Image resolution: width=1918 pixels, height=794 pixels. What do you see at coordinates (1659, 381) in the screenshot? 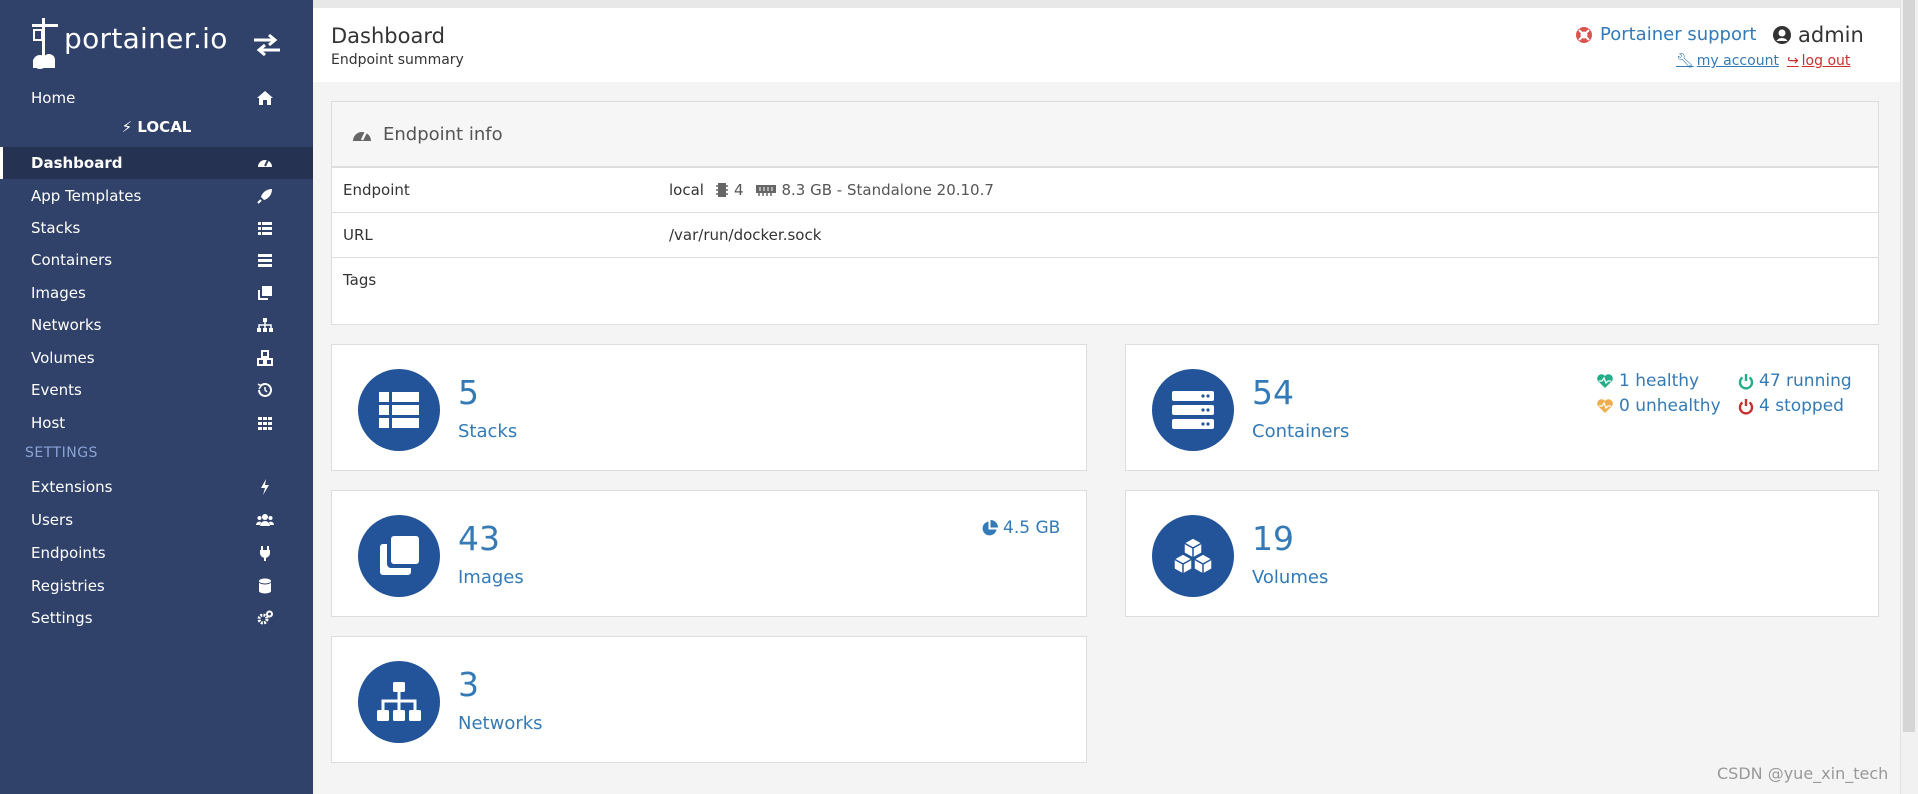
I see `healthy-text: 1 healthy` at bounding box center [1659, 381].